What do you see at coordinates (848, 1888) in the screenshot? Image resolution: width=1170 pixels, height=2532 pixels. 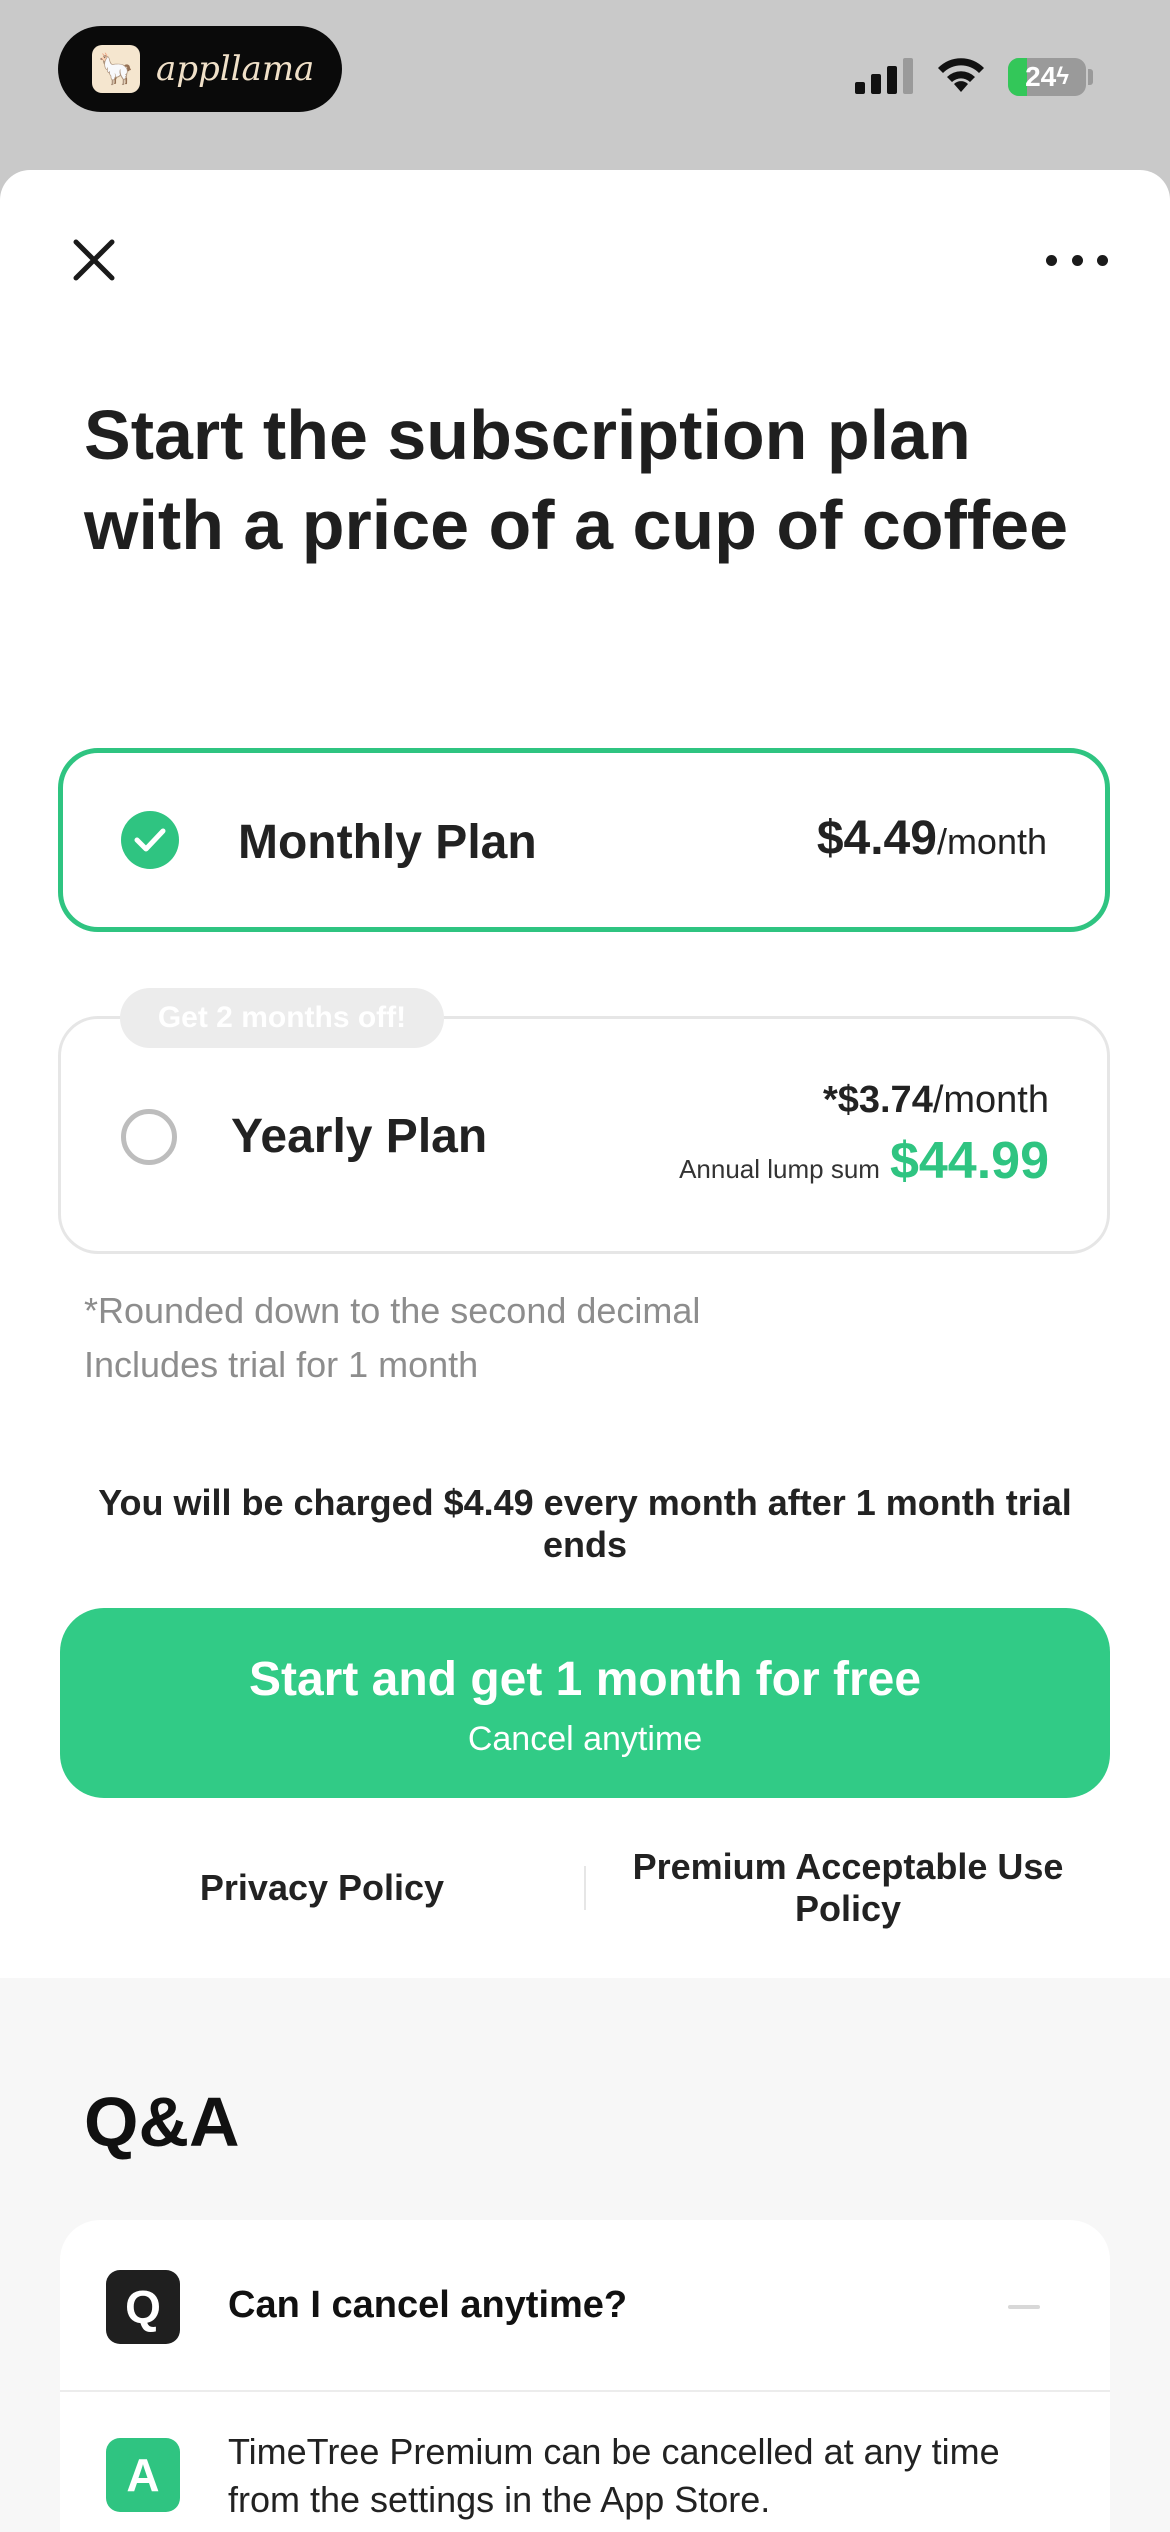 I see `acceptable-use-policy-link: Premium Acceptable Use Policy` at bounding box center [848, 1888].